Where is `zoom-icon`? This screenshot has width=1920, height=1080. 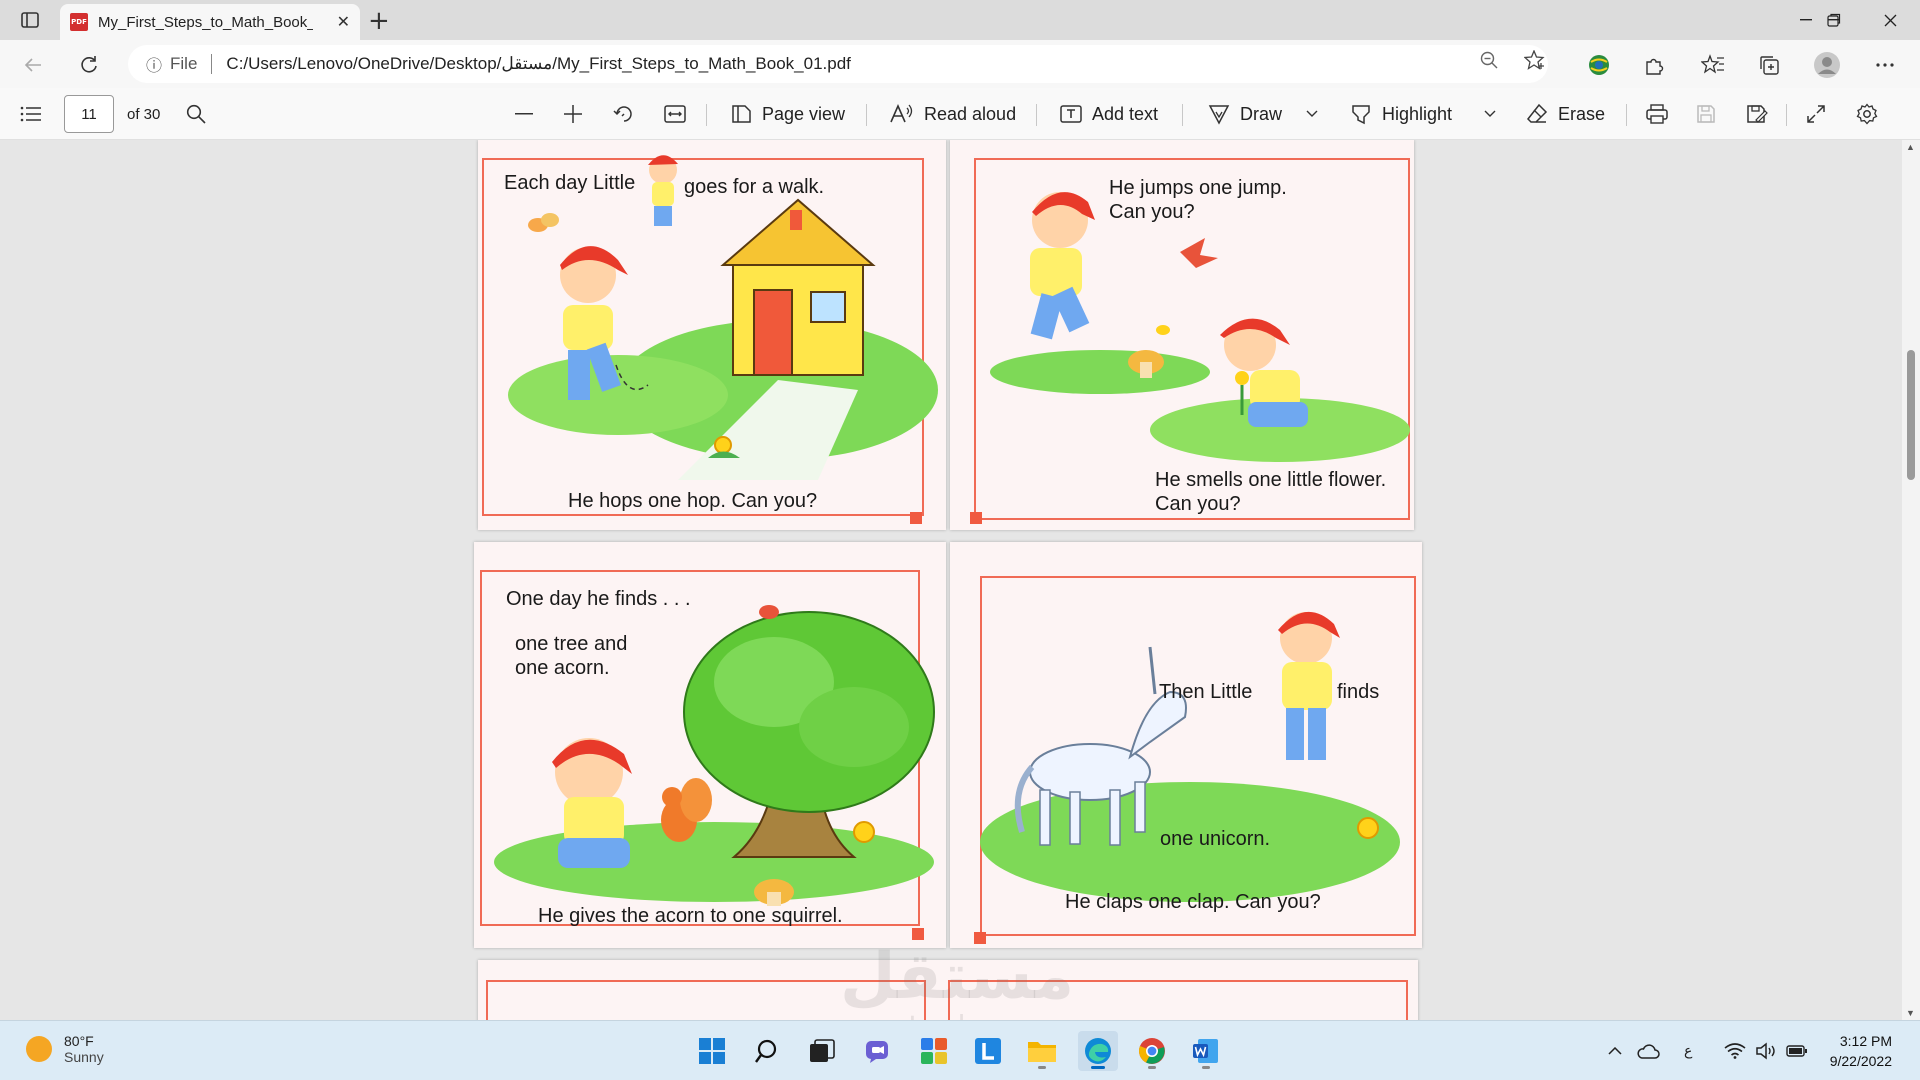 zoom-icon is located at coordinates (1489, 60).